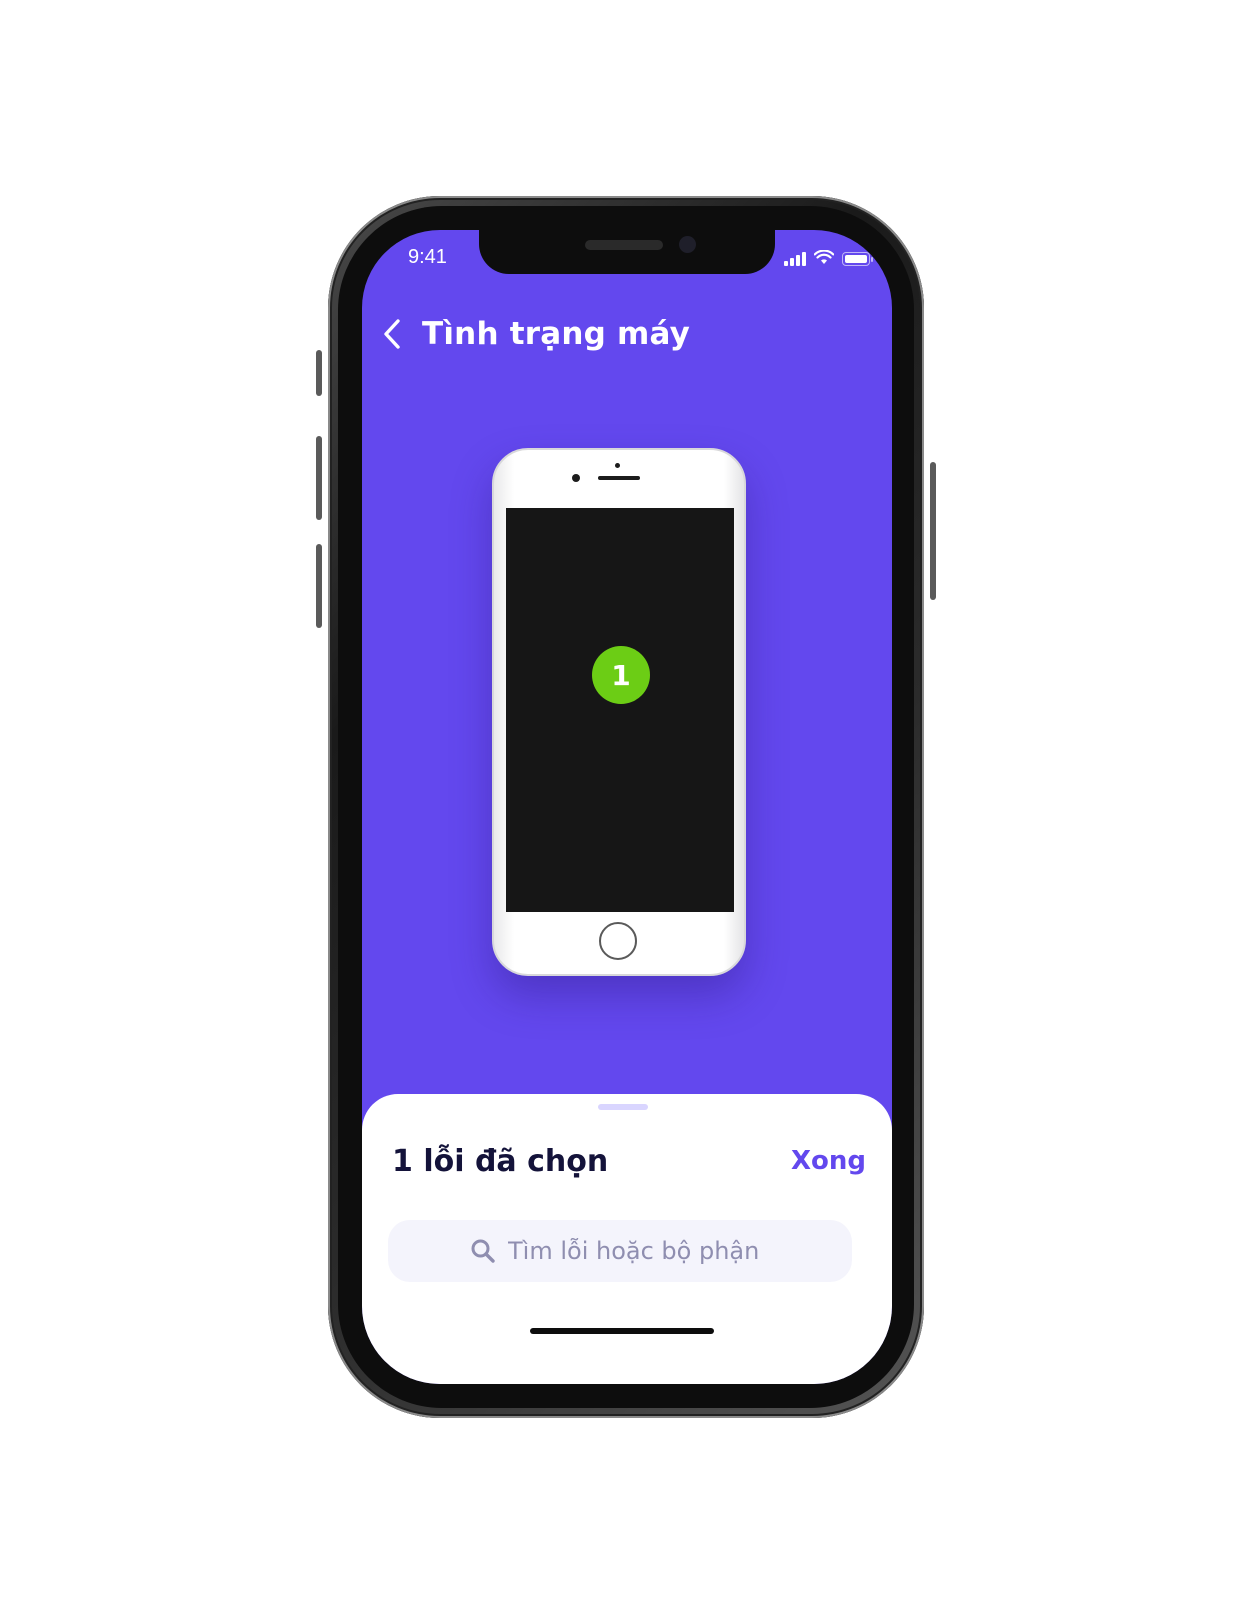 This screenshot has height=1604, width=1256. What do you see at coordinates (627, 252) in the screenshot?
I see `notch` at bounding box center [627, 252].